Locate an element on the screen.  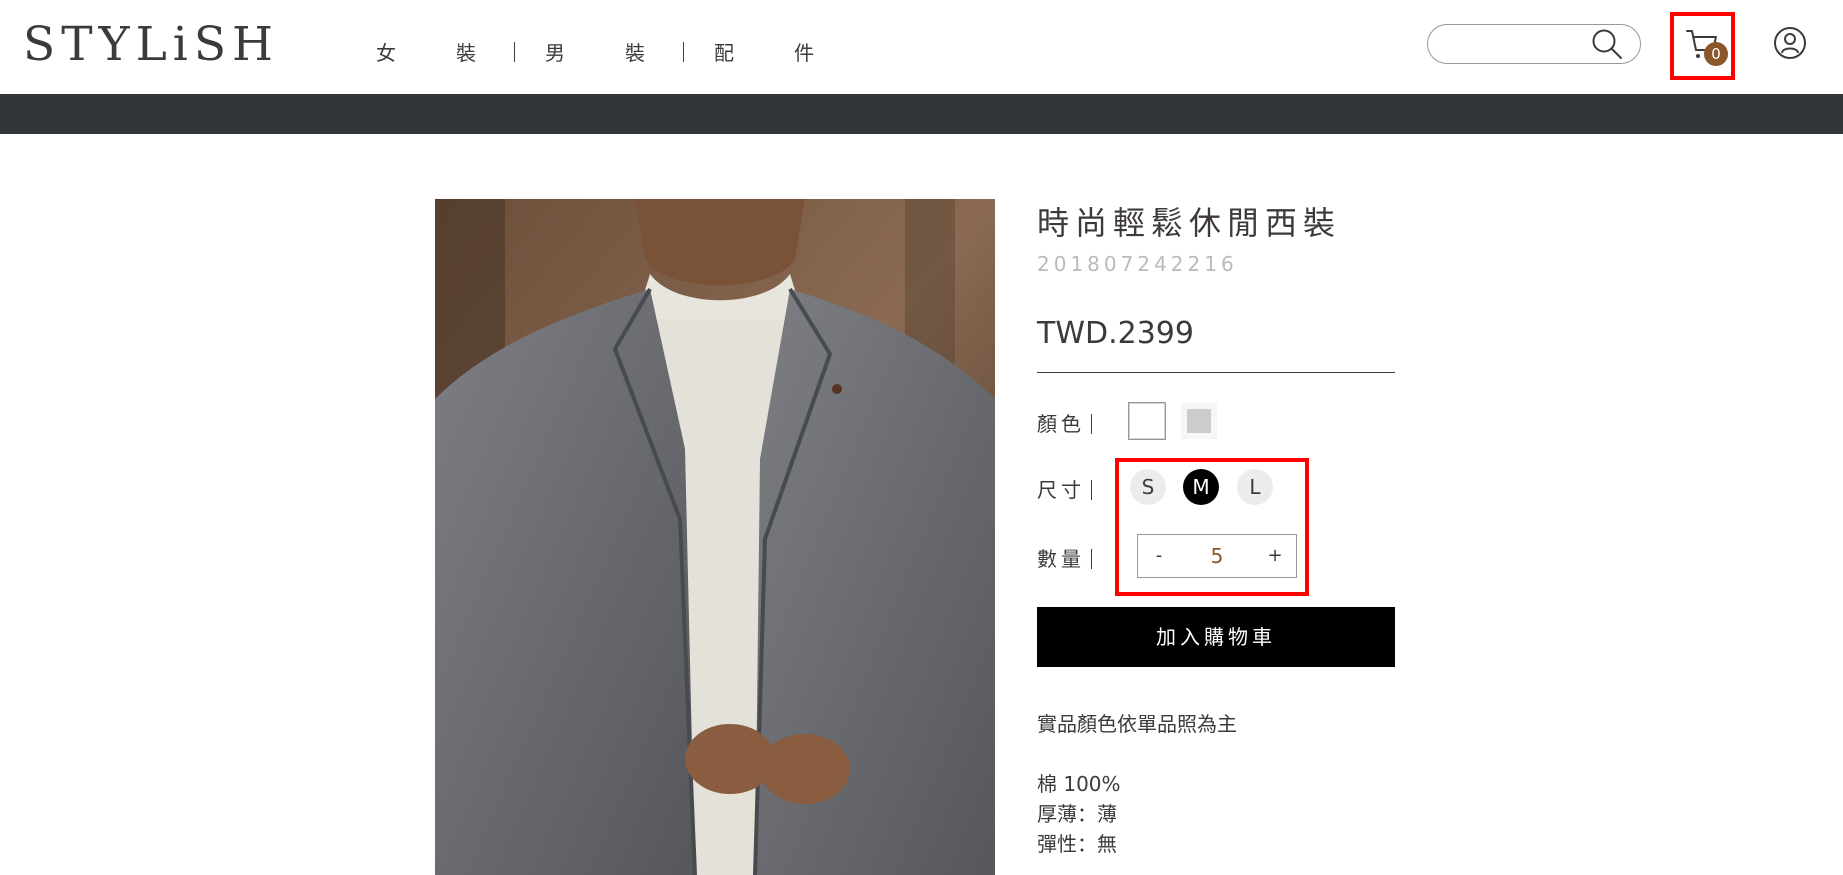
price-divider is located at coordinates (1216, 372).